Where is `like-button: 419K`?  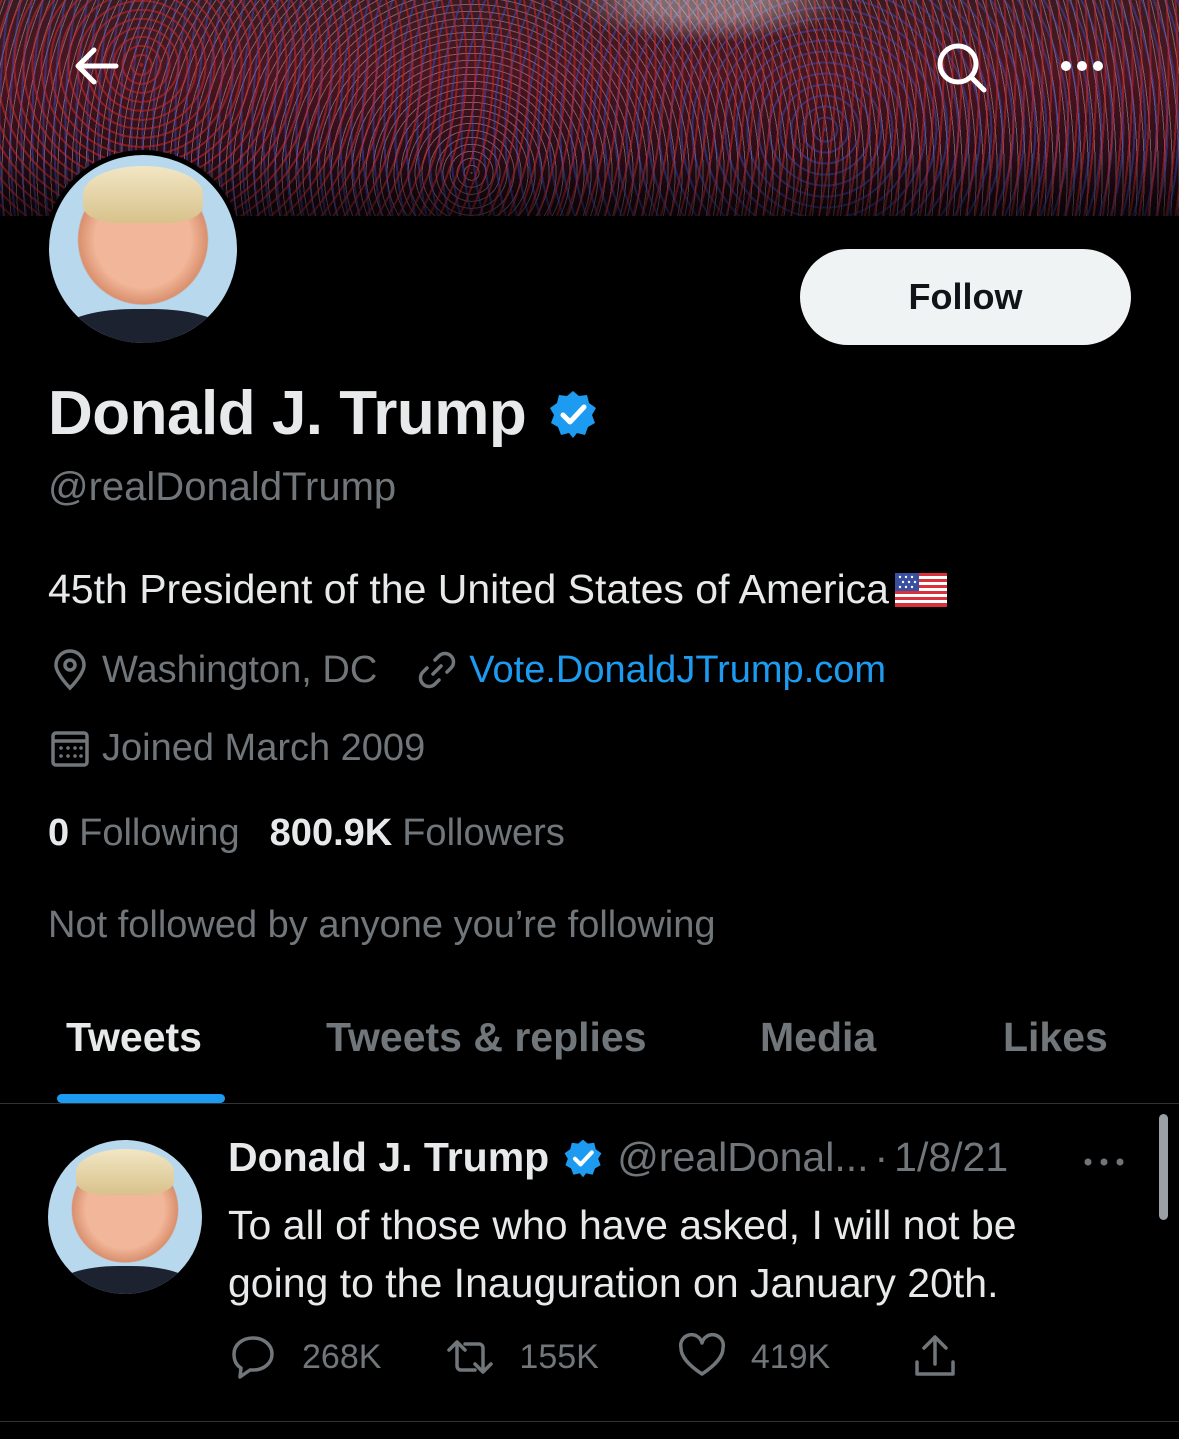
like-button: 419K is located at coordinates (753, 1357).